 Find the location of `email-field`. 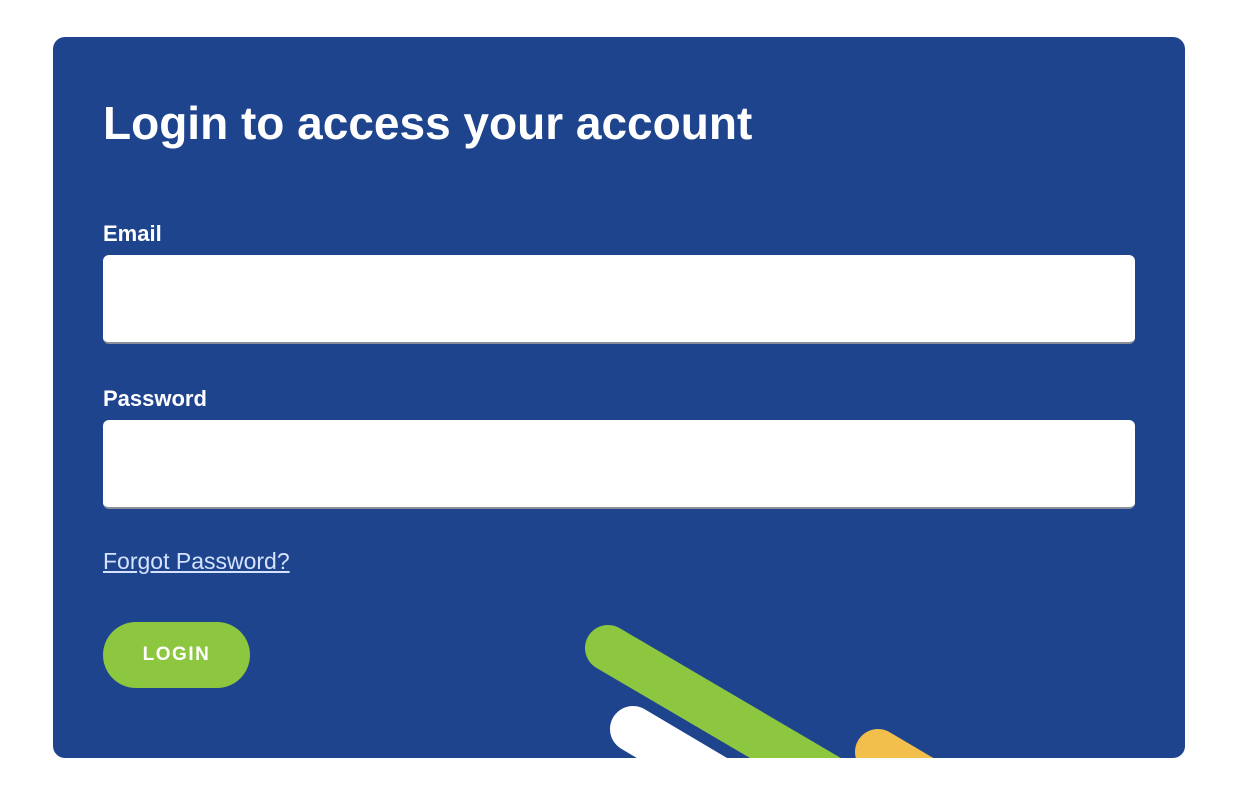

email-field is located at coordinates (619, 299).